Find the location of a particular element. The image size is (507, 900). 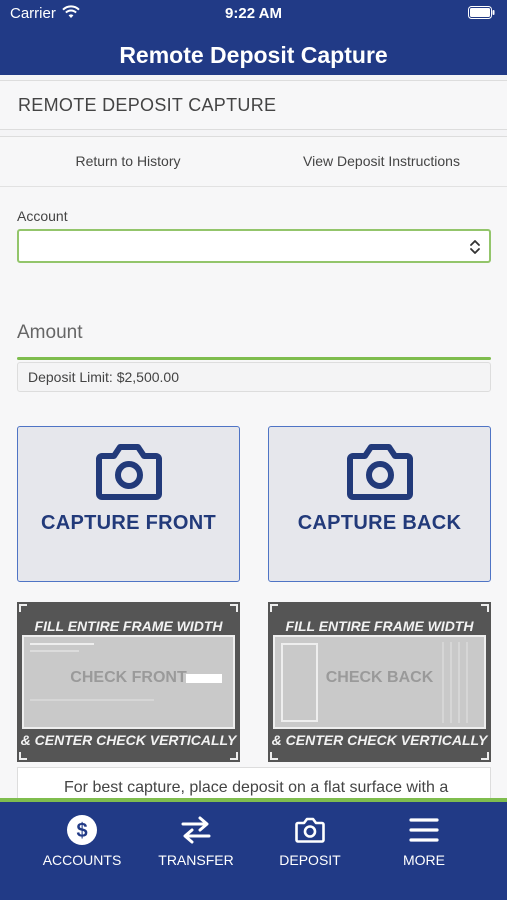

transfer-arrows-icon is located at coordinates (196, 830).